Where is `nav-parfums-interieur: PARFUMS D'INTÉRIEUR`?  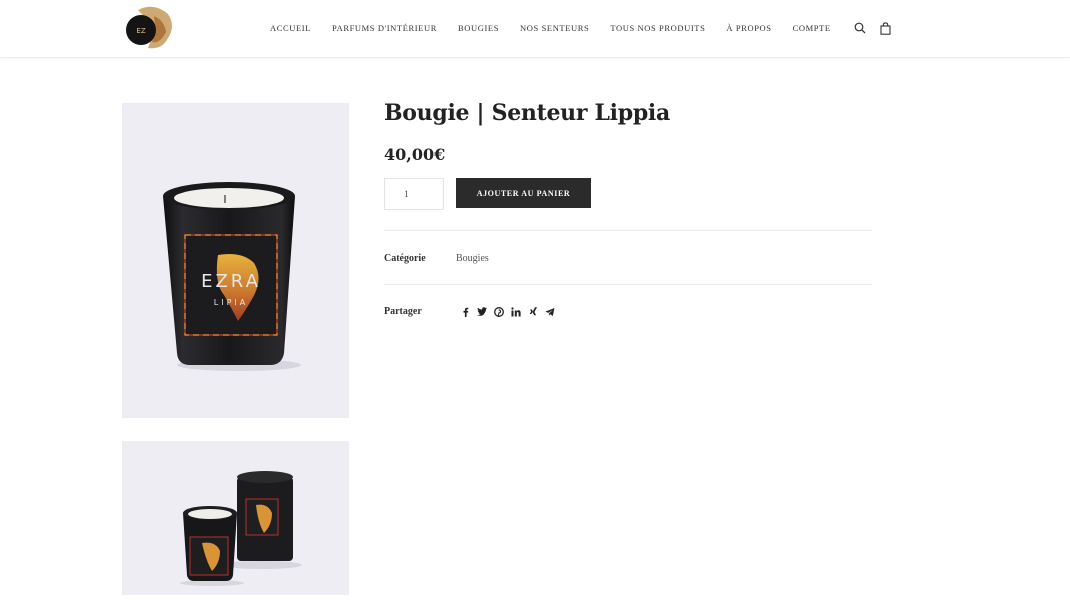
nav-parfums-interieur: PARFUMS D'INTÉRIEUR is located at coordinates (384, 28).